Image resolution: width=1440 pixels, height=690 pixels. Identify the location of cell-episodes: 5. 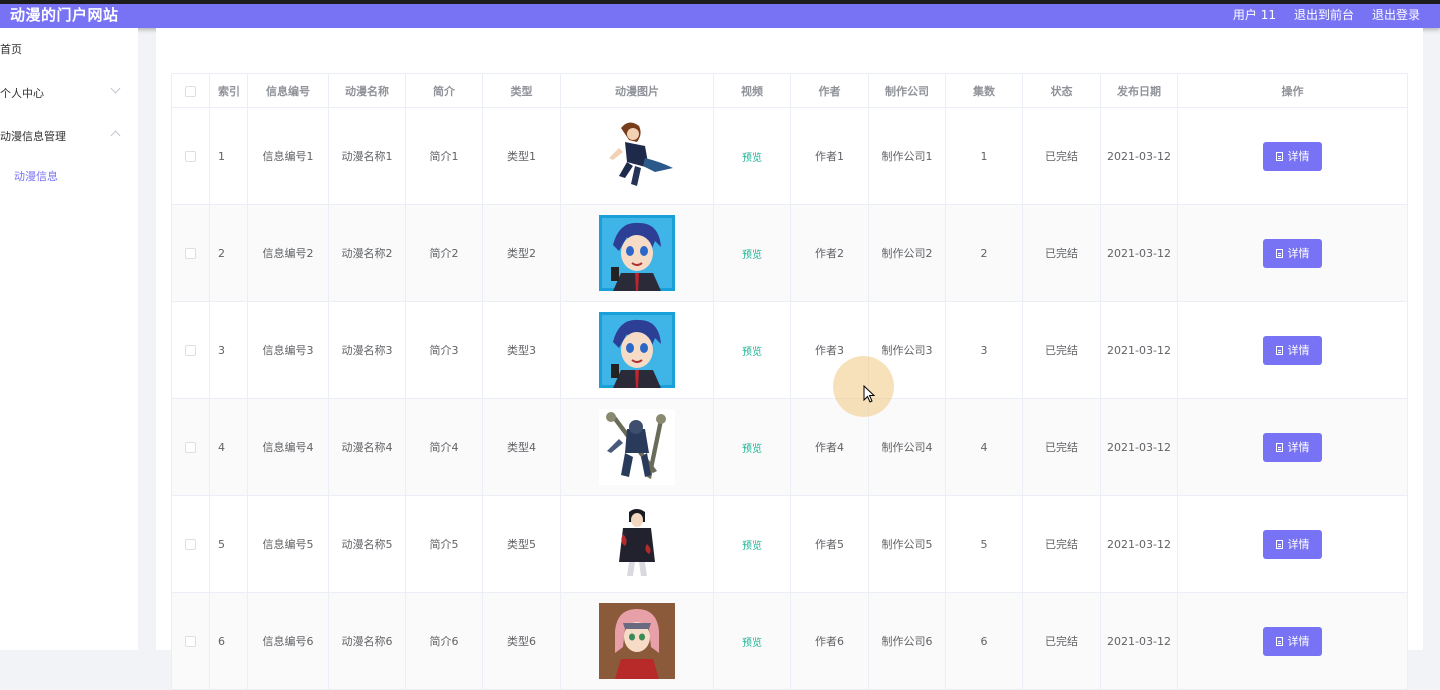
(984, 544).